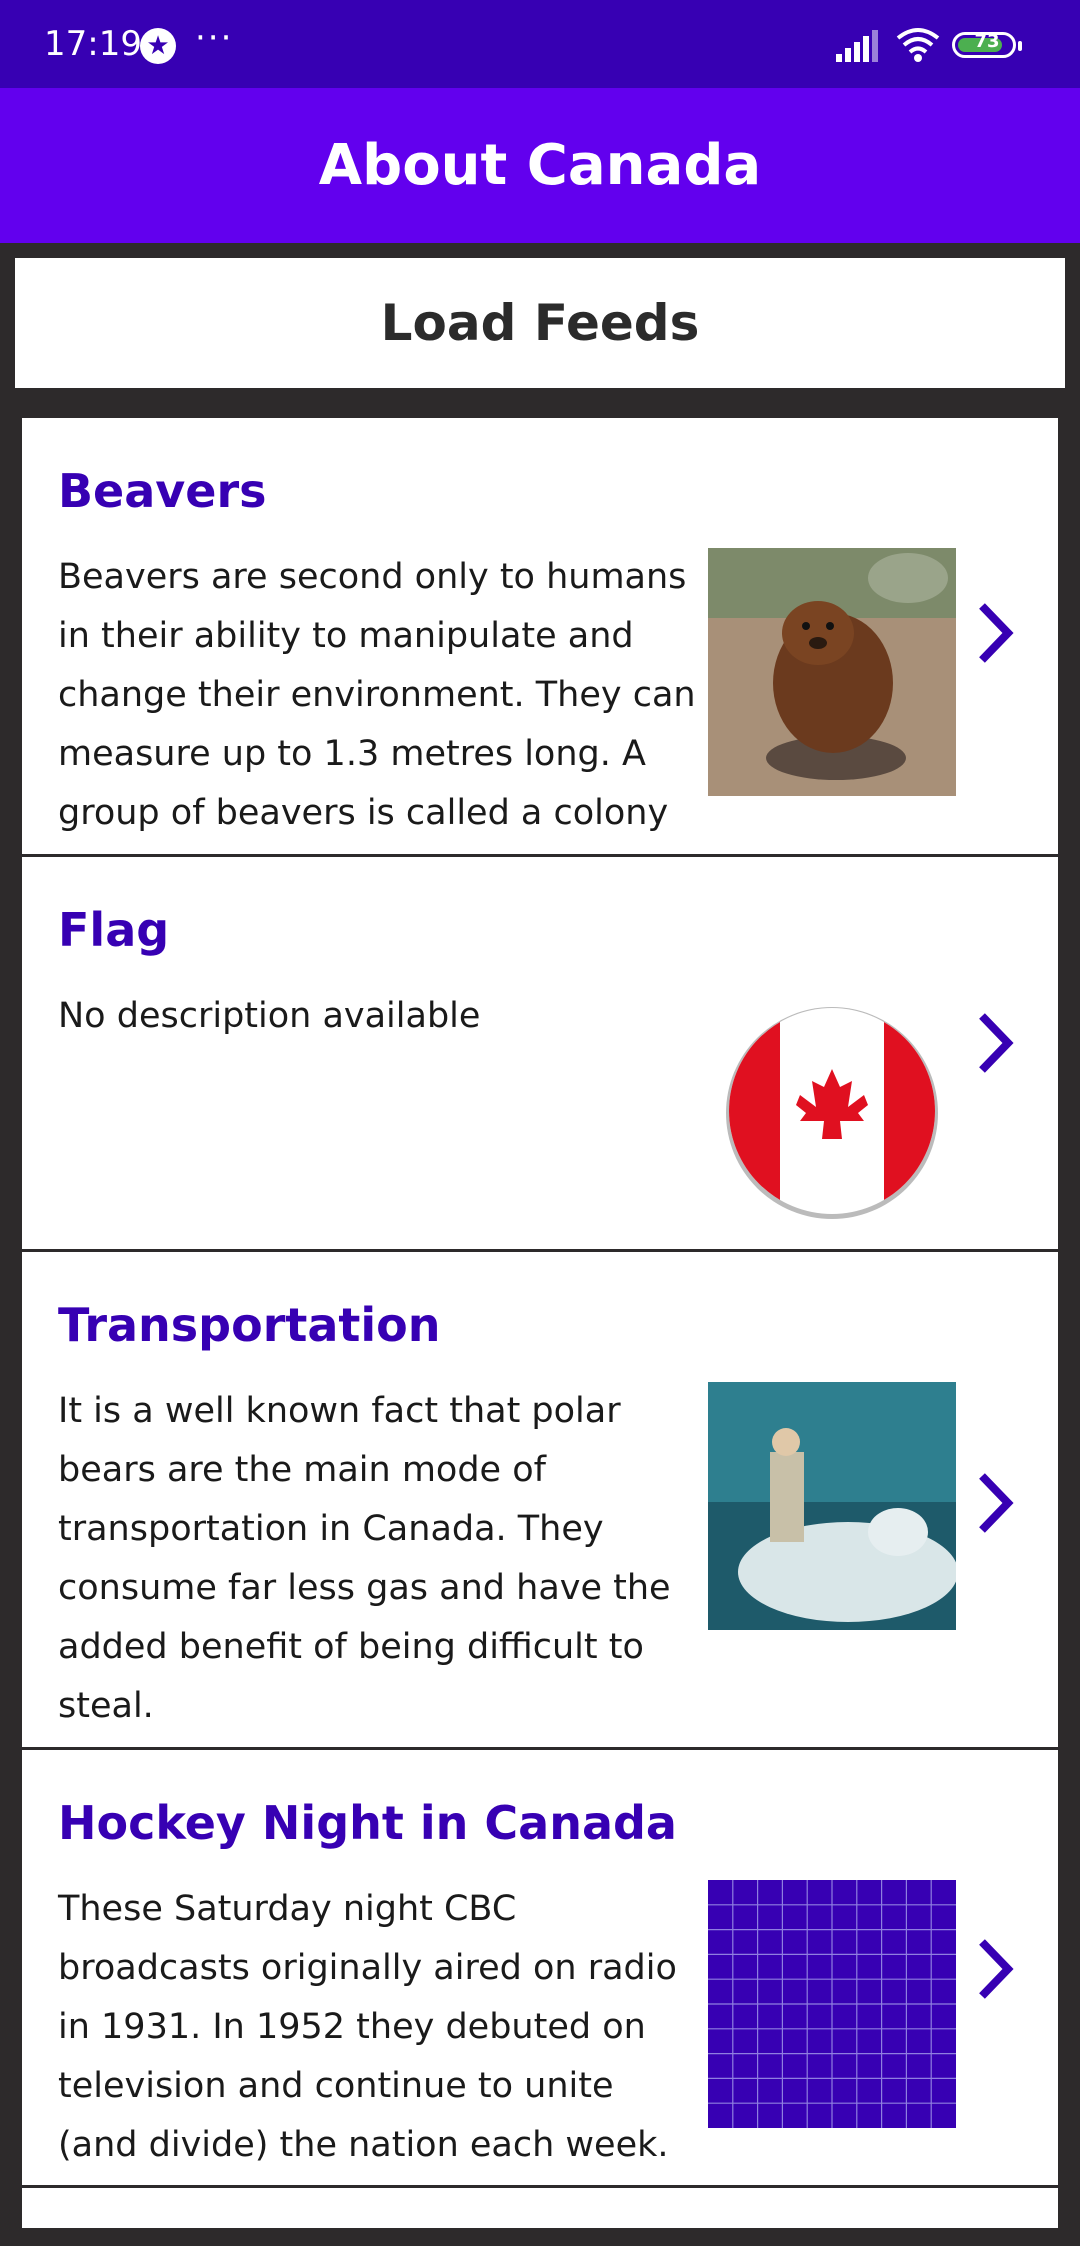  I want to click on beaver-image, so click(832, 672).